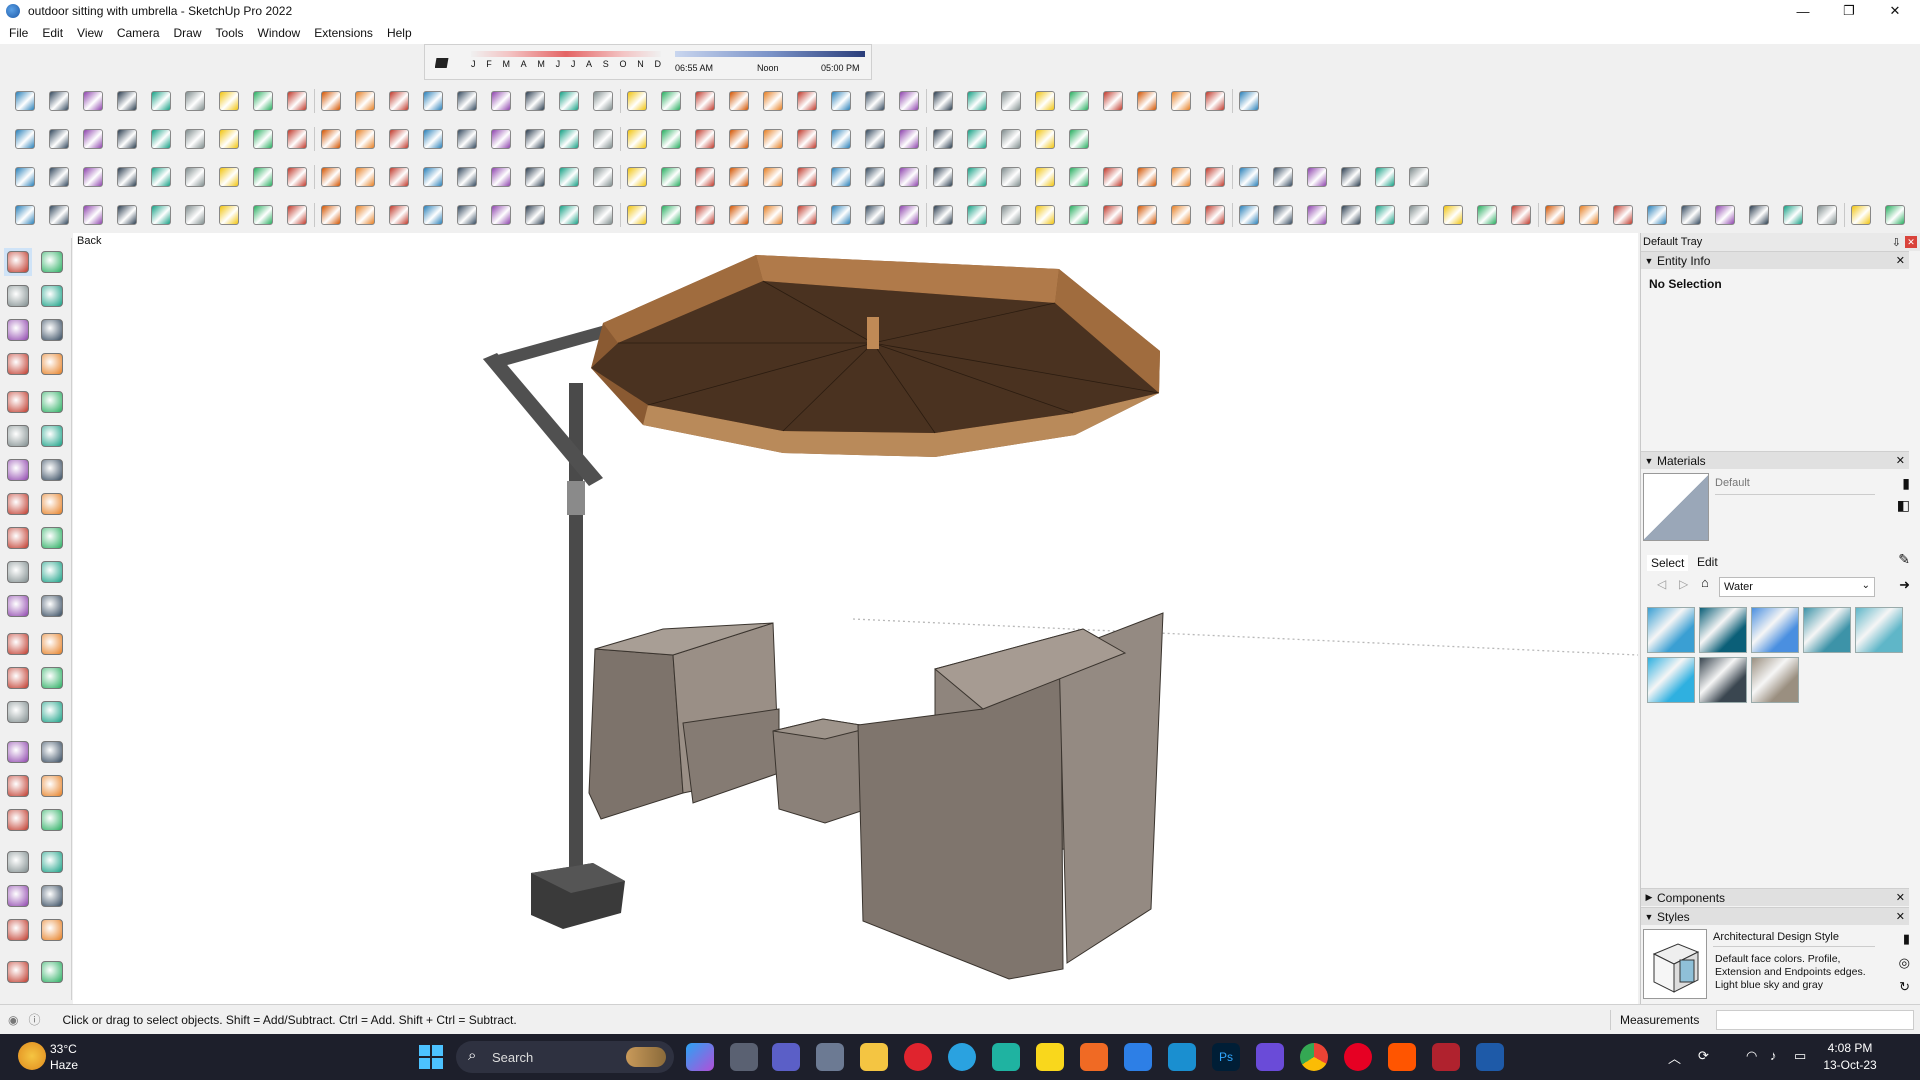 The height and width of the screenshot is (1080, 1920). What do you see at coordinates (431, 1057) in the screenshot?
I see `start-windows-icon` at bounding box center [431, 1057].